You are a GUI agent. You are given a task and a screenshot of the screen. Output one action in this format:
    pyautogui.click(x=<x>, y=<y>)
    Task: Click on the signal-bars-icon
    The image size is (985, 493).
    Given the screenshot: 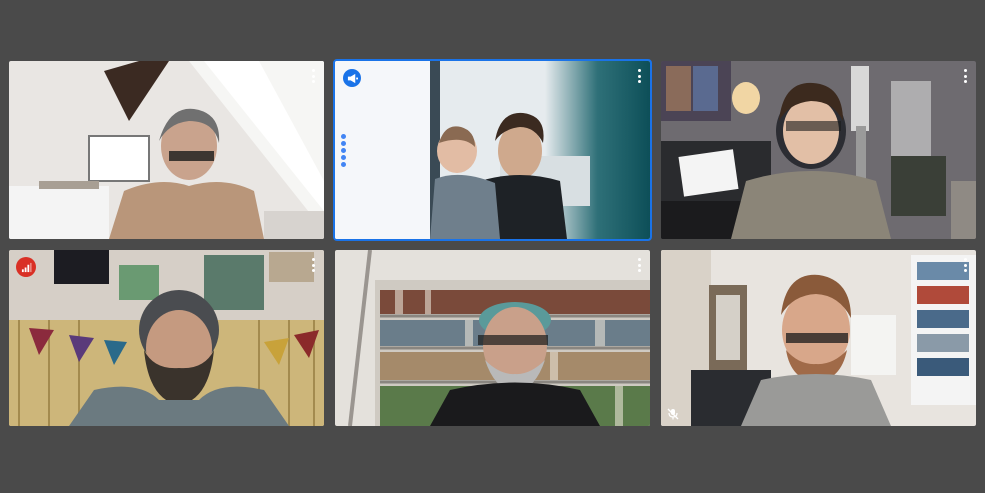 What is the action you would take?
    pyautogui.click(x=26, y=267)
    